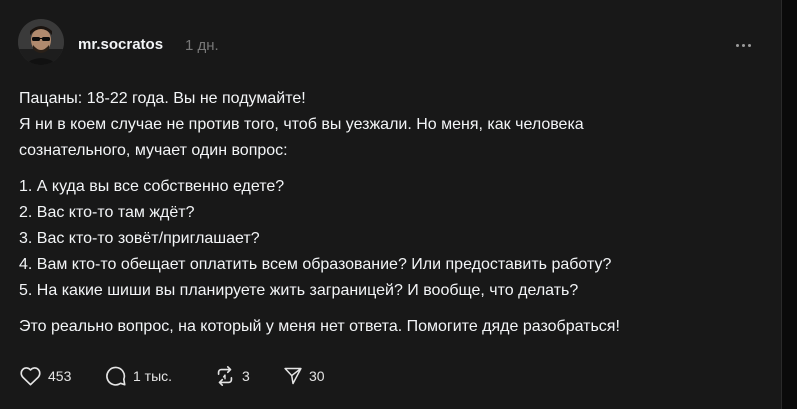 The height and width of the screenshot is (409, 797). What do you see at coordinates (317, 376) in the screenshot?
I see `share-count: 30` at bounding box center [317, 376].